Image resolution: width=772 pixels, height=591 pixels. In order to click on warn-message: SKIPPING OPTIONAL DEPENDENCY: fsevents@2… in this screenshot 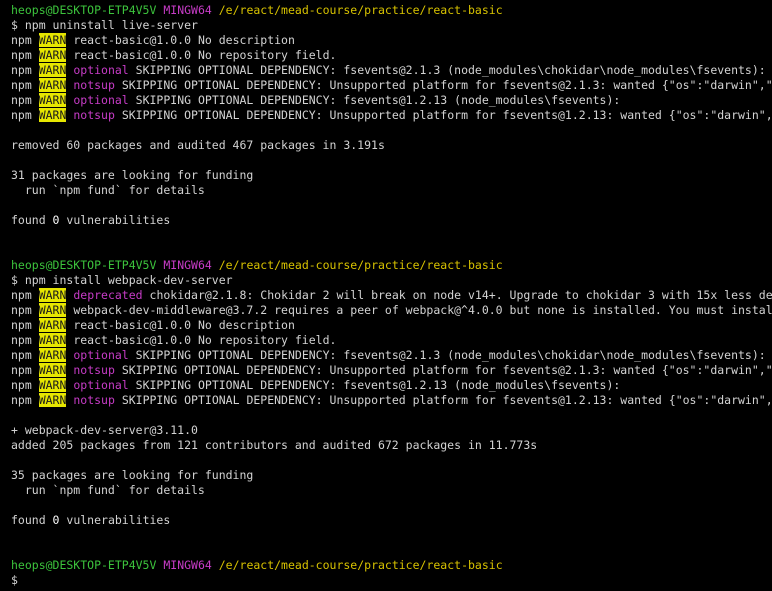, I will do `click(447, 70)`.